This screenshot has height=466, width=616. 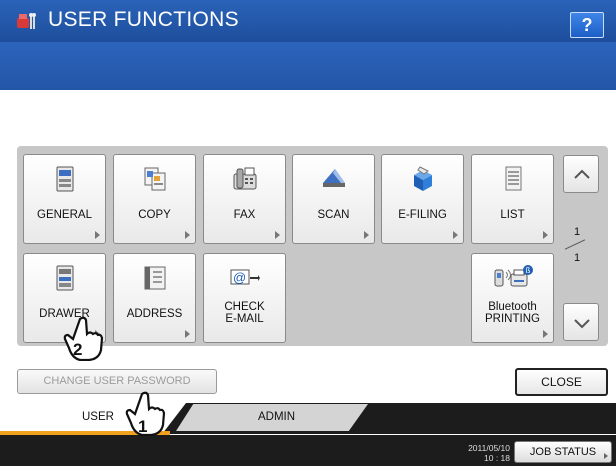 I want to click on general-label: GENERAL, so click(x=64, y=215).